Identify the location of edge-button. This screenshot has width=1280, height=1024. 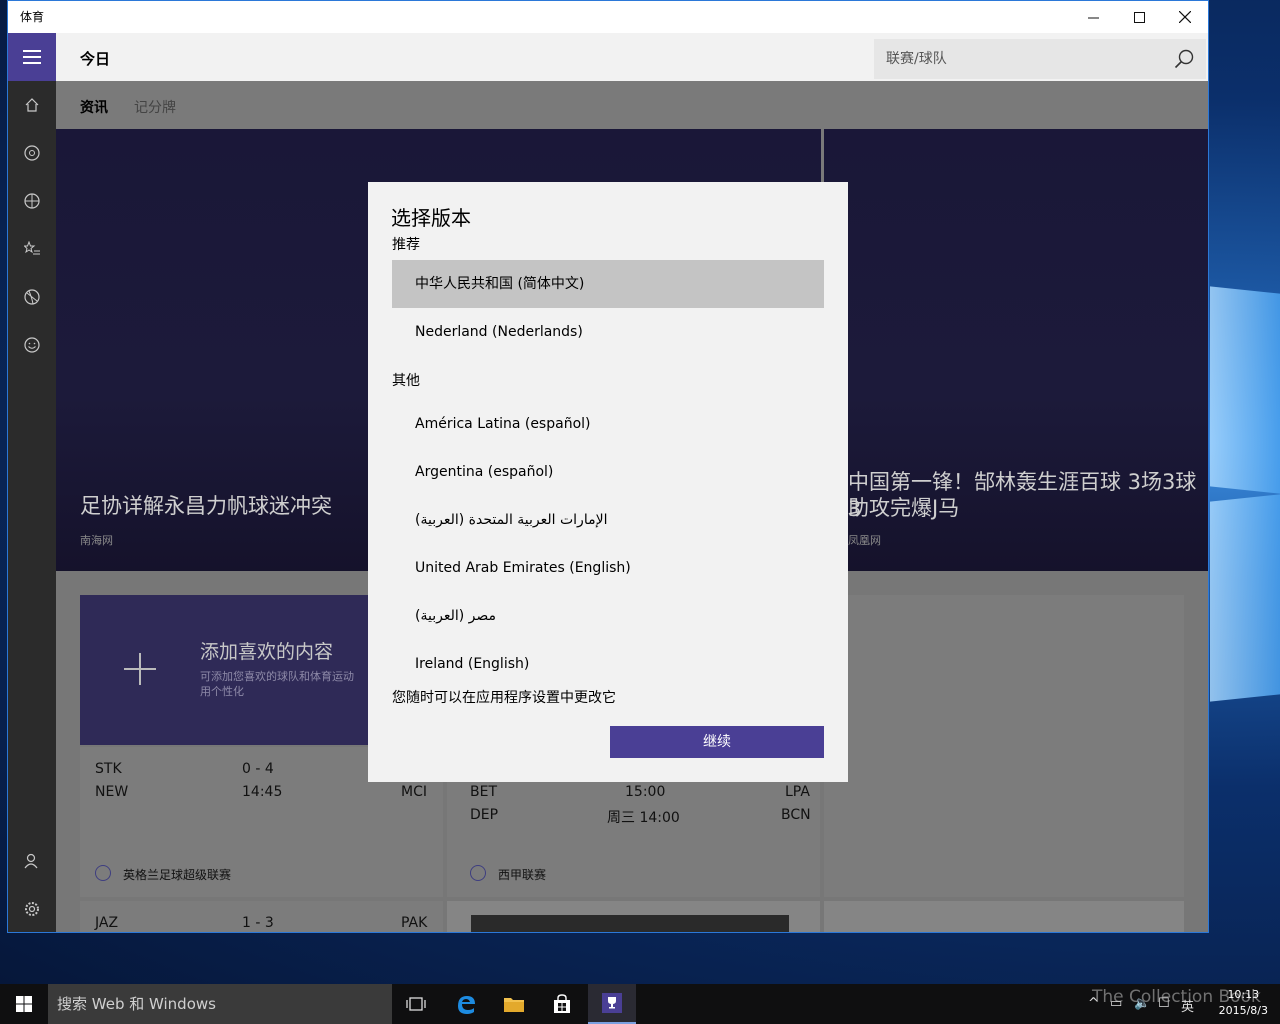
(466, 1004).